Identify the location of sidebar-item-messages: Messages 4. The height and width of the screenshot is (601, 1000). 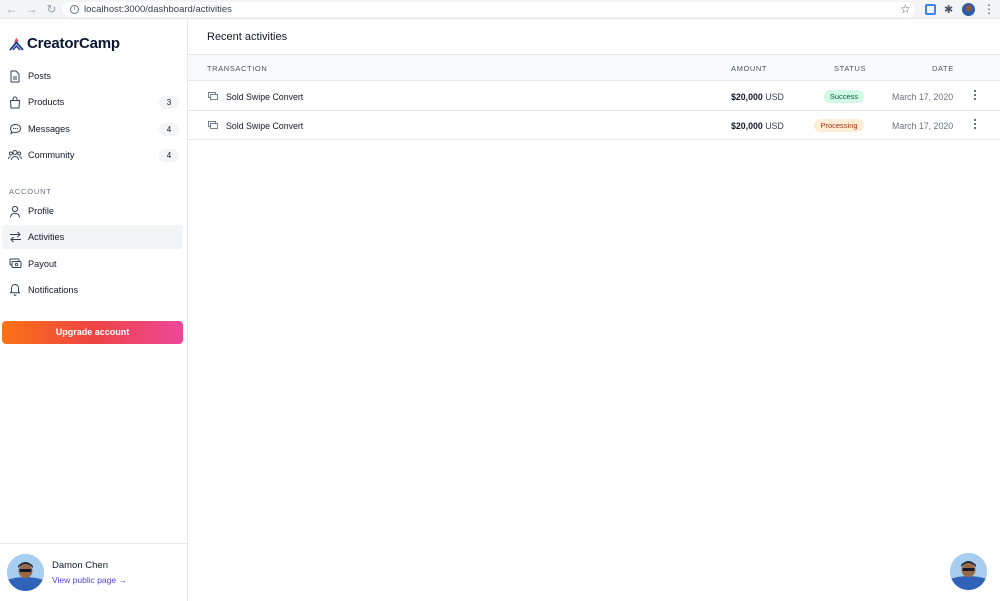
(92, 129).